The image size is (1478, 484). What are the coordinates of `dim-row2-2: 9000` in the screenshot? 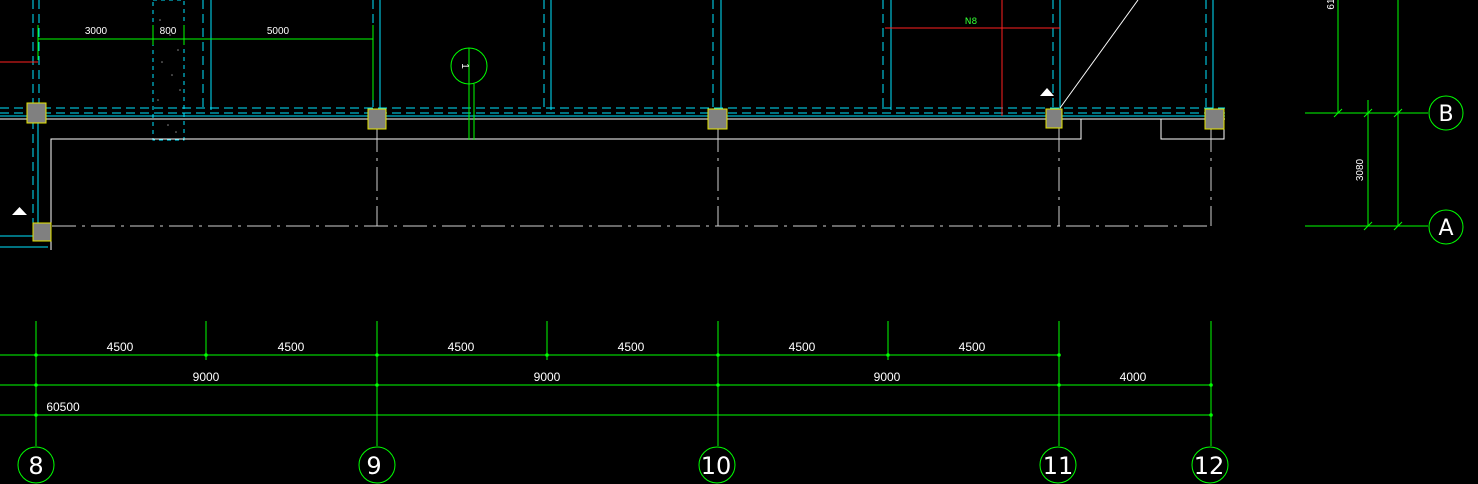 It's located at (887, 377).